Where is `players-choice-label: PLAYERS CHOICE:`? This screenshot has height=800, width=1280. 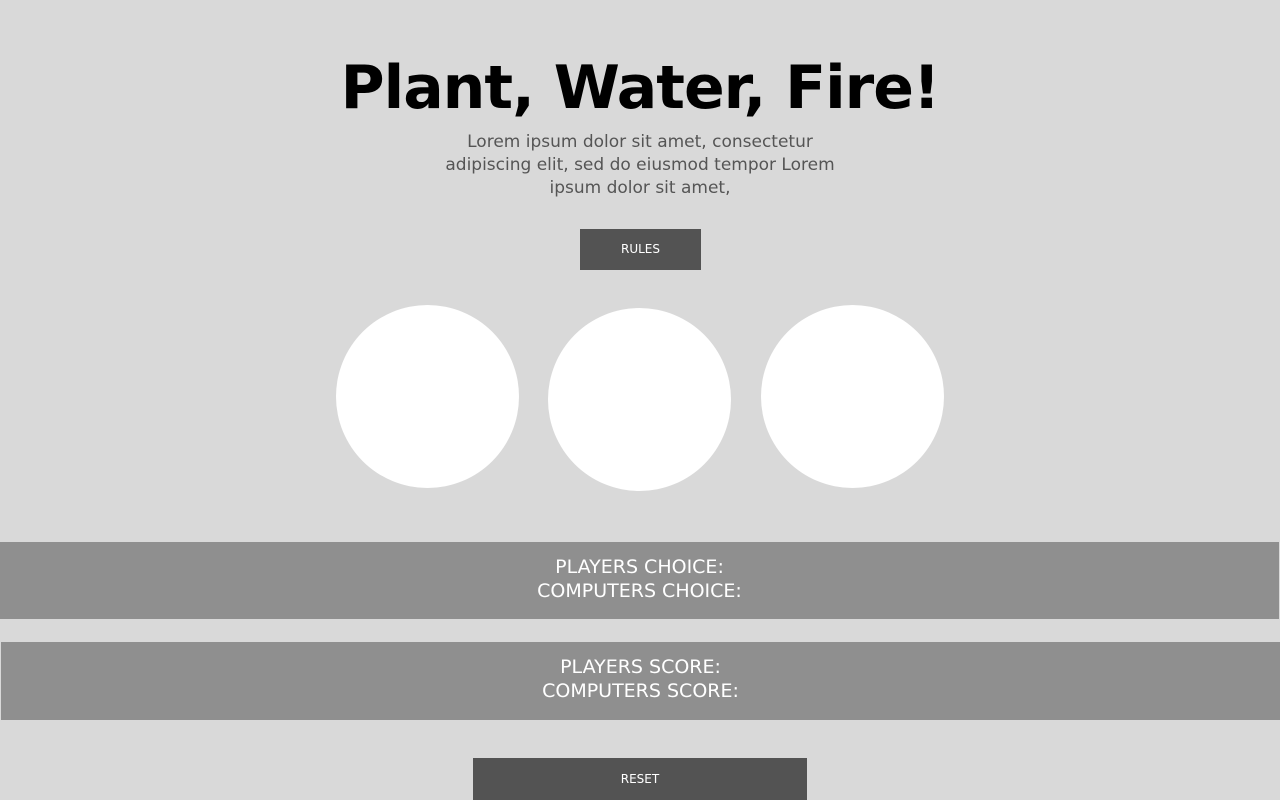
players-choice-label: PLAYERS CHOICE: is located at coordinates (639, 567).